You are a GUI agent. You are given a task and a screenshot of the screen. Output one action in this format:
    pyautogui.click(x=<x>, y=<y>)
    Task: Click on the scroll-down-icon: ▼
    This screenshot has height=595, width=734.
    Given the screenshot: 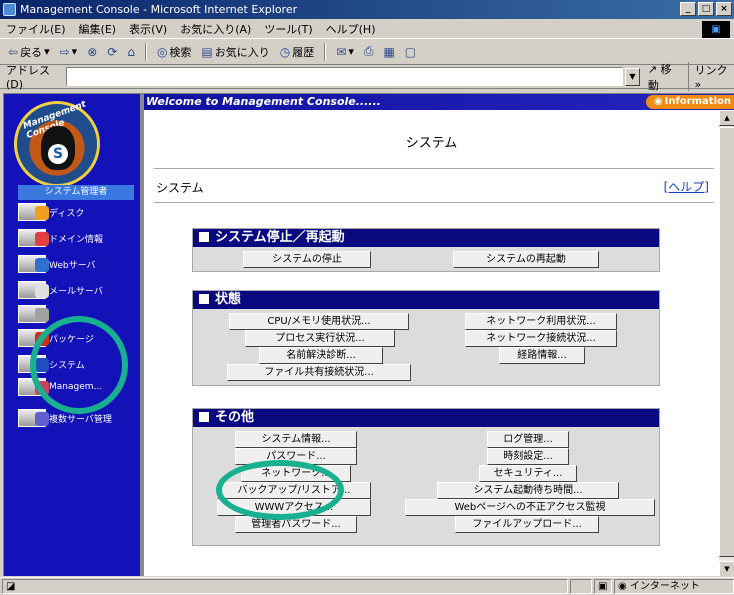 What is the action you would take?
    pyautogui.click(x=726, y=568)
    